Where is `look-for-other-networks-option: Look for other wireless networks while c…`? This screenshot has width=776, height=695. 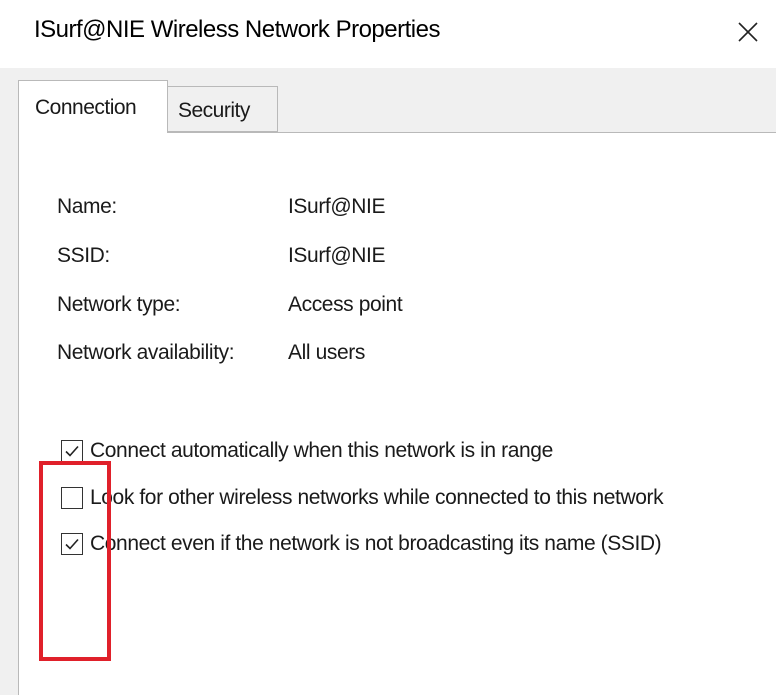
look-for-other-networks-option: Look for other wireless networks while c… is located at coordinates (362, 498).